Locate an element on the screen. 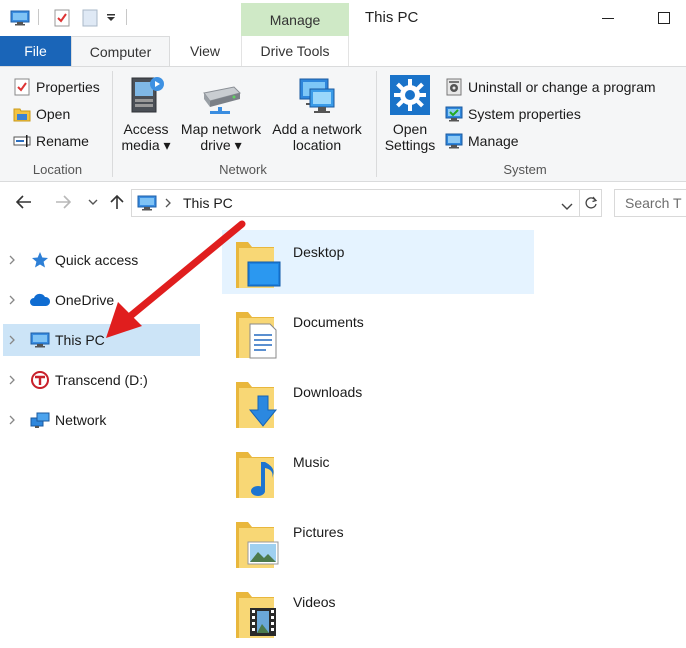  access-media-label-1: Access is located at coordinates (146, 129).